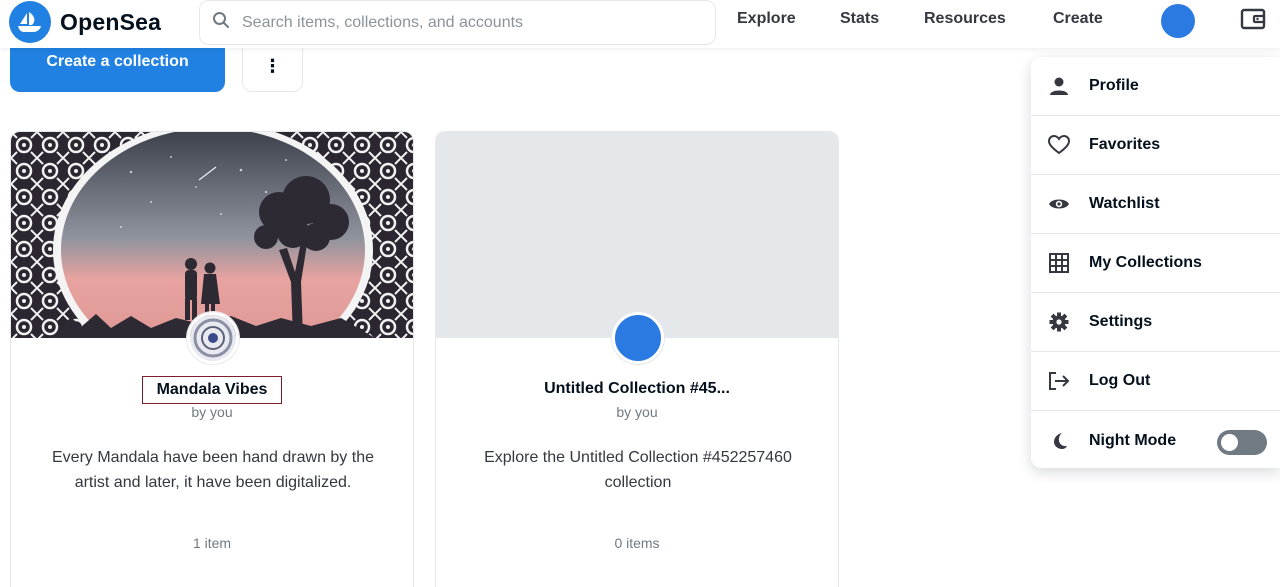 Image resolution: width=1280 pixels, height=587 pixels. What do you see at coordinates (1059, 322) in the screenshot?
I see `gear-icon` at bounding box center [1059, 322].